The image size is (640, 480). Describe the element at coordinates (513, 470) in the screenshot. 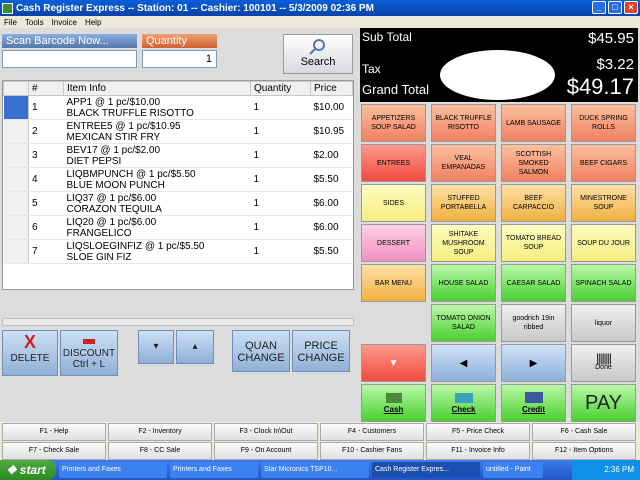

I see `taskbar-item: untitled - Paint` at that location.